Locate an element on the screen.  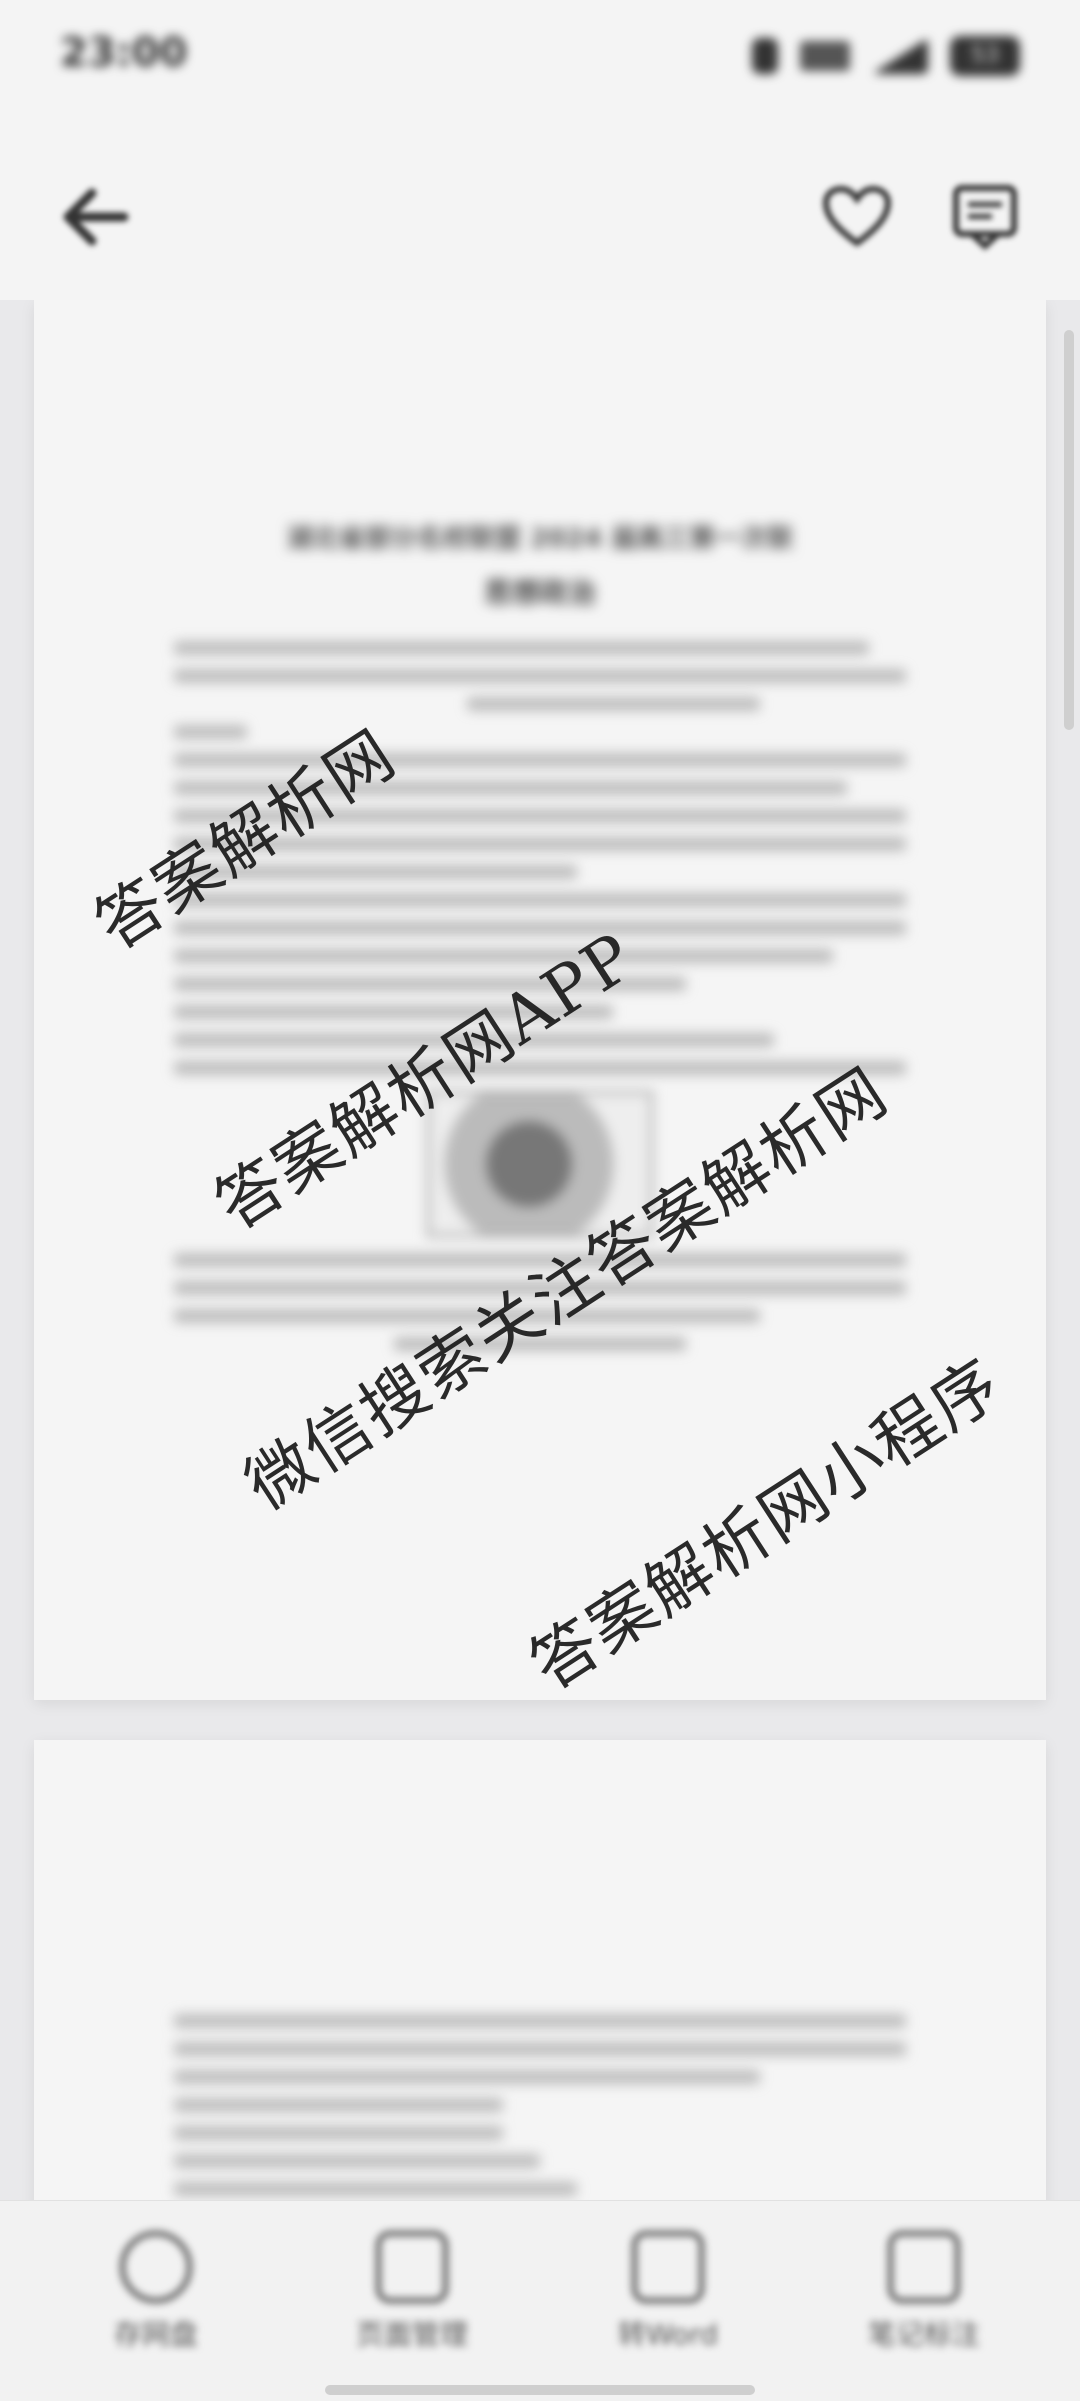
scrollbar is located at coordinates (1069, 530).